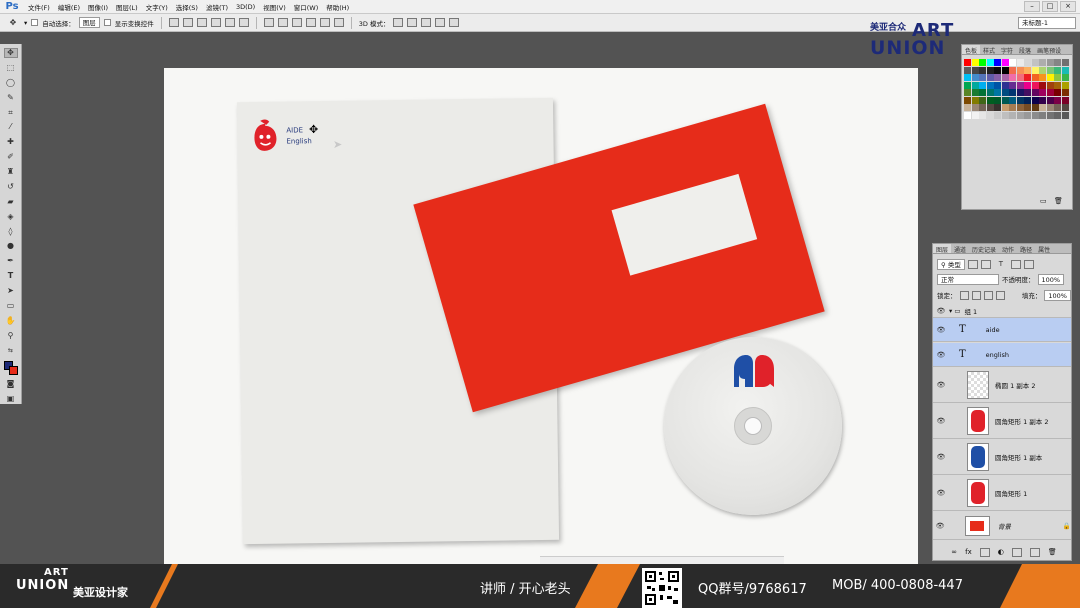 The height and width of the screenshot is (608, 1080). I want to click on type-tool-icon: T, so click(11, 276).